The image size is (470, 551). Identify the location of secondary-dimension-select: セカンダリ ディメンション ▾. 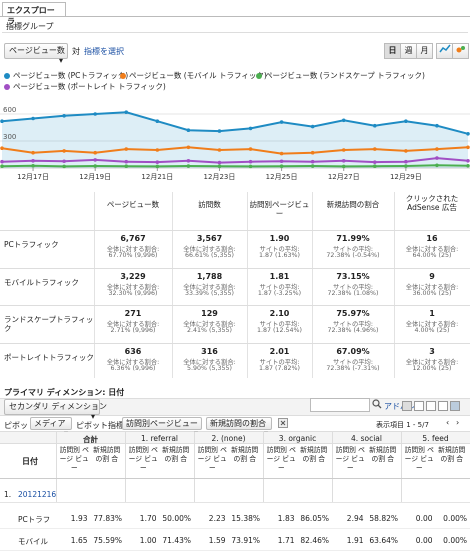
(55, 410).